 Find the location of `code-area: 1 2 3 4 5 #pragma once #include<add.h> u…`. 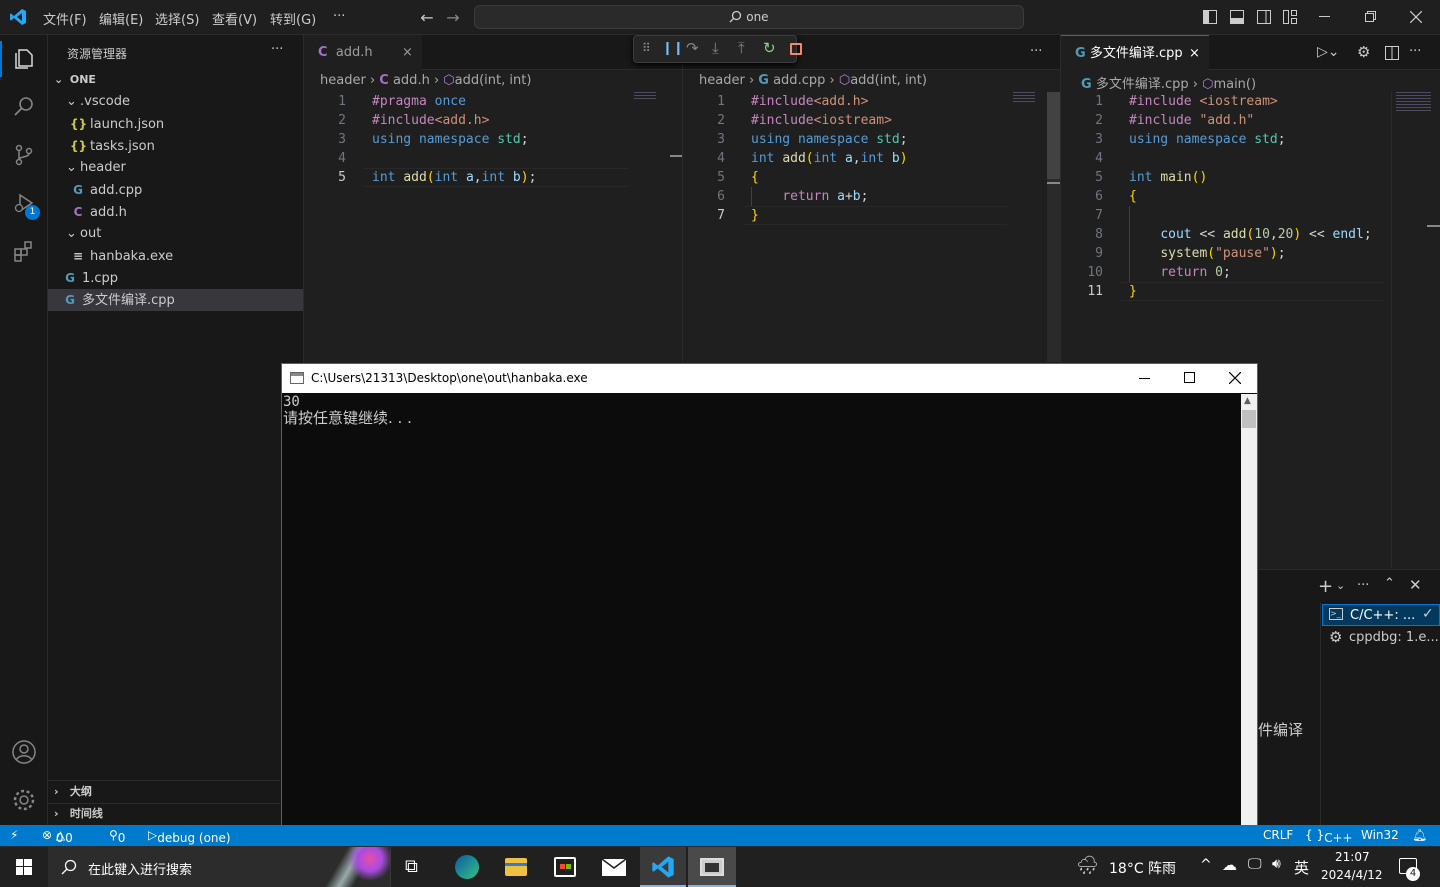

code-area: 1 2 3 4 5 #pragma once #include<add.h> u… is located at coordinates (489, 227).